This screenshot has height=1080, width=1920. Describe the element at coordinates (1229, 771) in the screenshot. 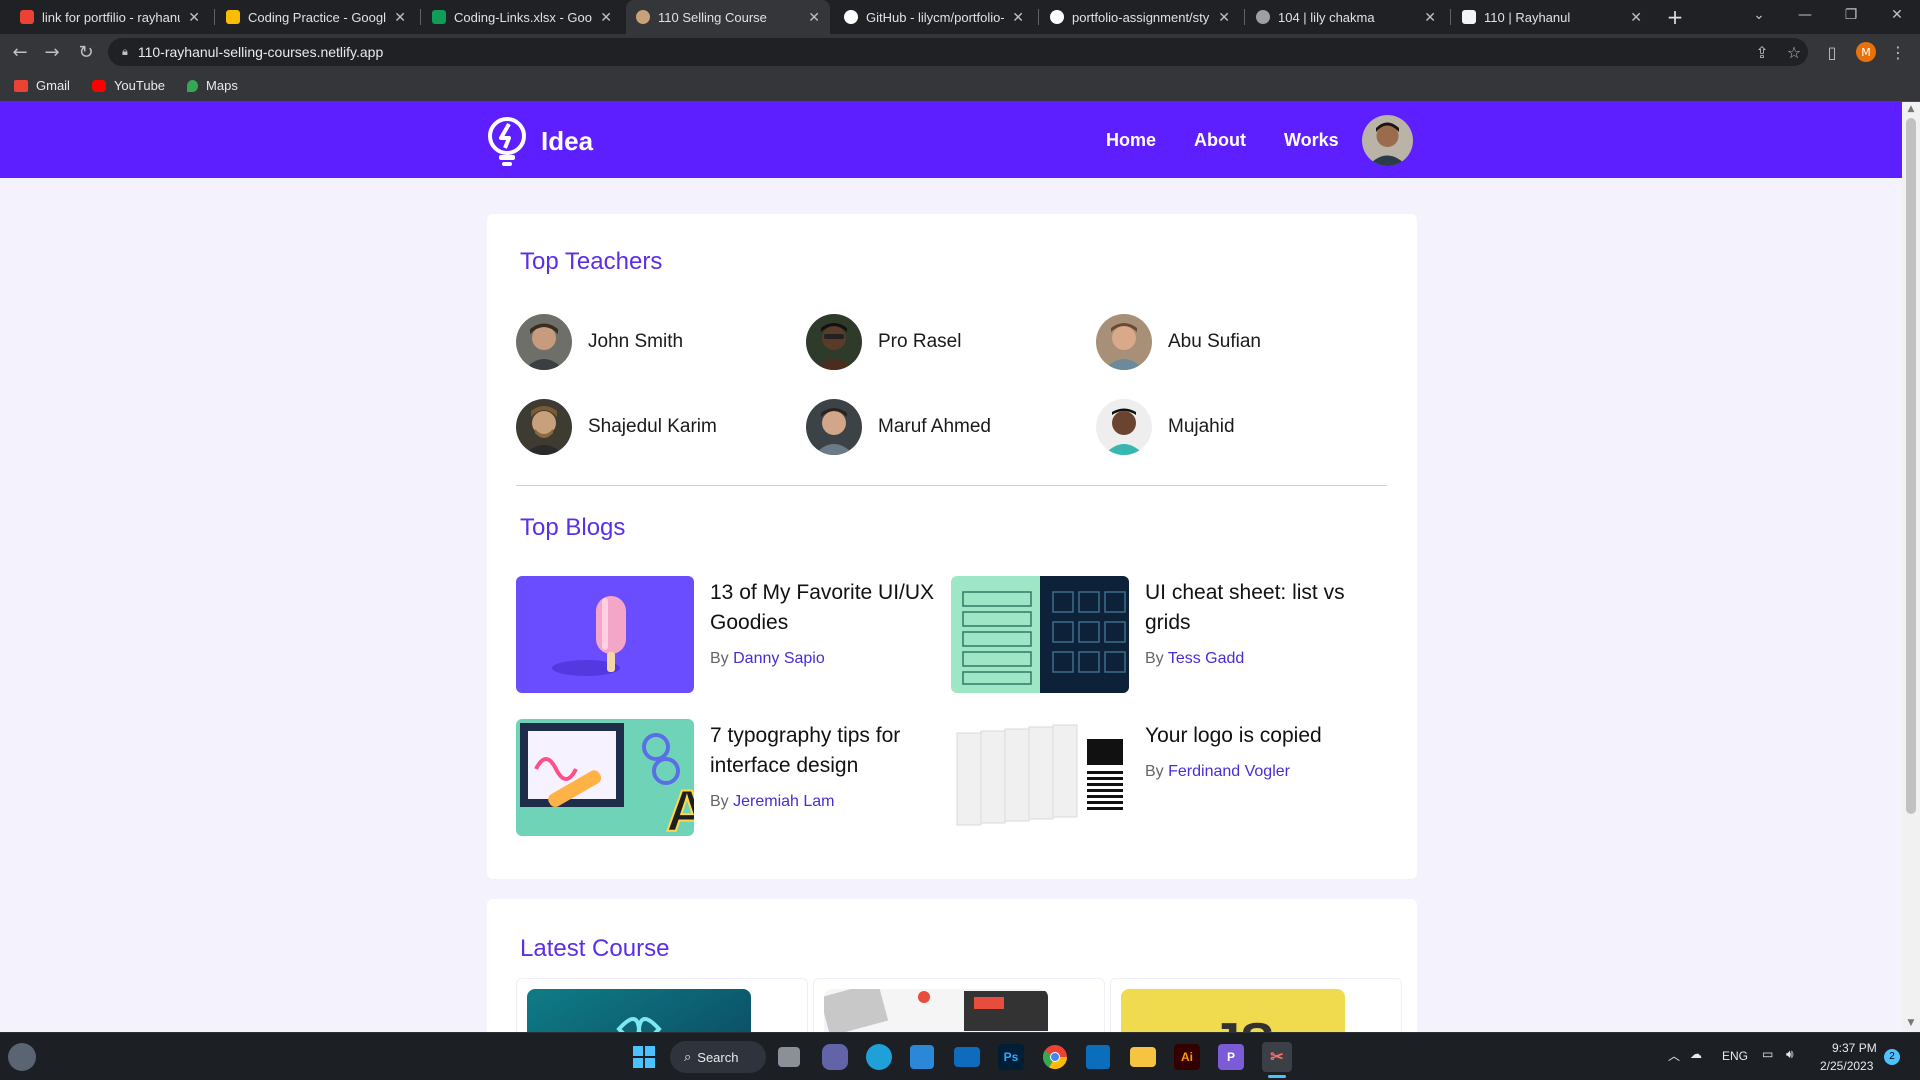

I see `blog-author-link: Ferdinand Vogler` at that location.